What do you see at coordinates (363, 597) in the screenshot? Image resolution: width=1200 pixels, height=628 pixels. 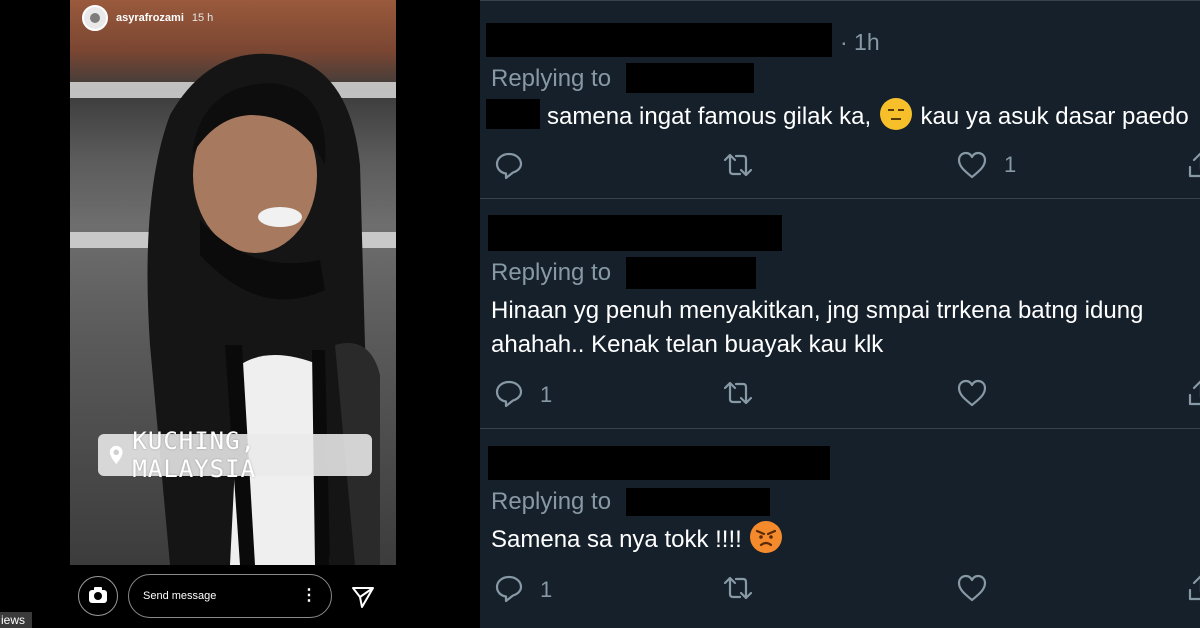 I see `send-icon` at bounding box center [363, 597].